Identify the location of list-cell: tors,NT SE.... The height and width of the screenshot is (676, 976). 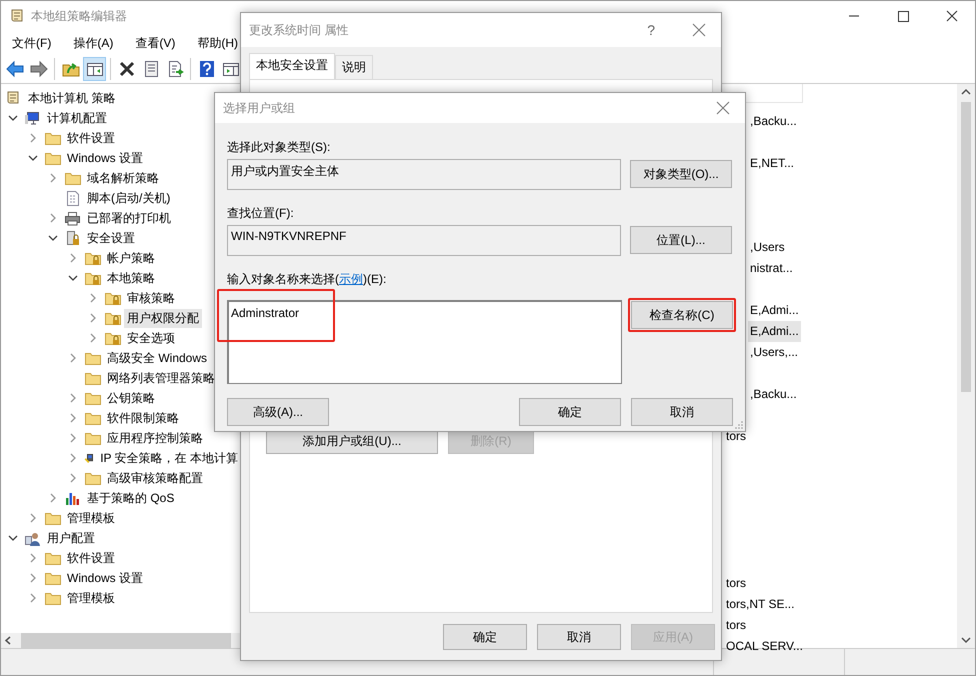
(760, 604).